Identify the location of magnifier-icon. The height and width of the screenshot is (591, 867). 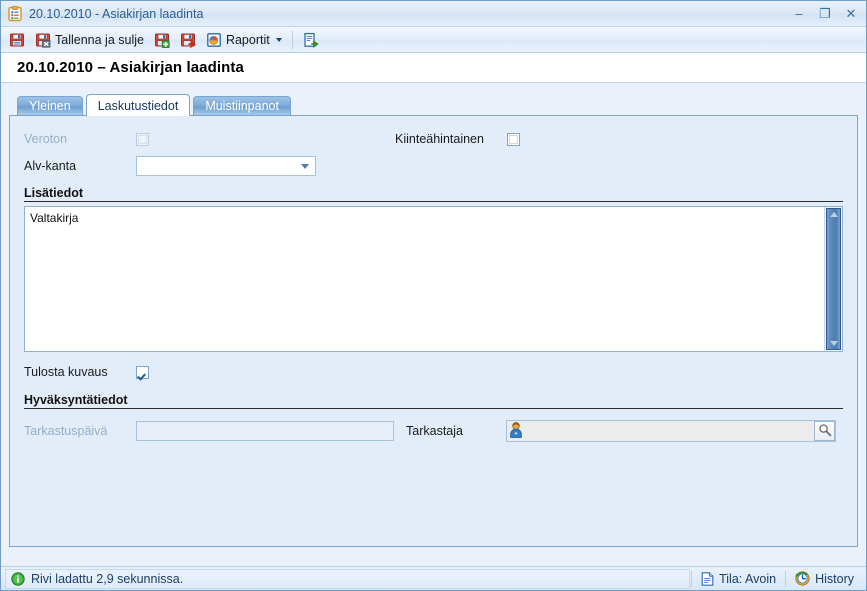
(825, 431).